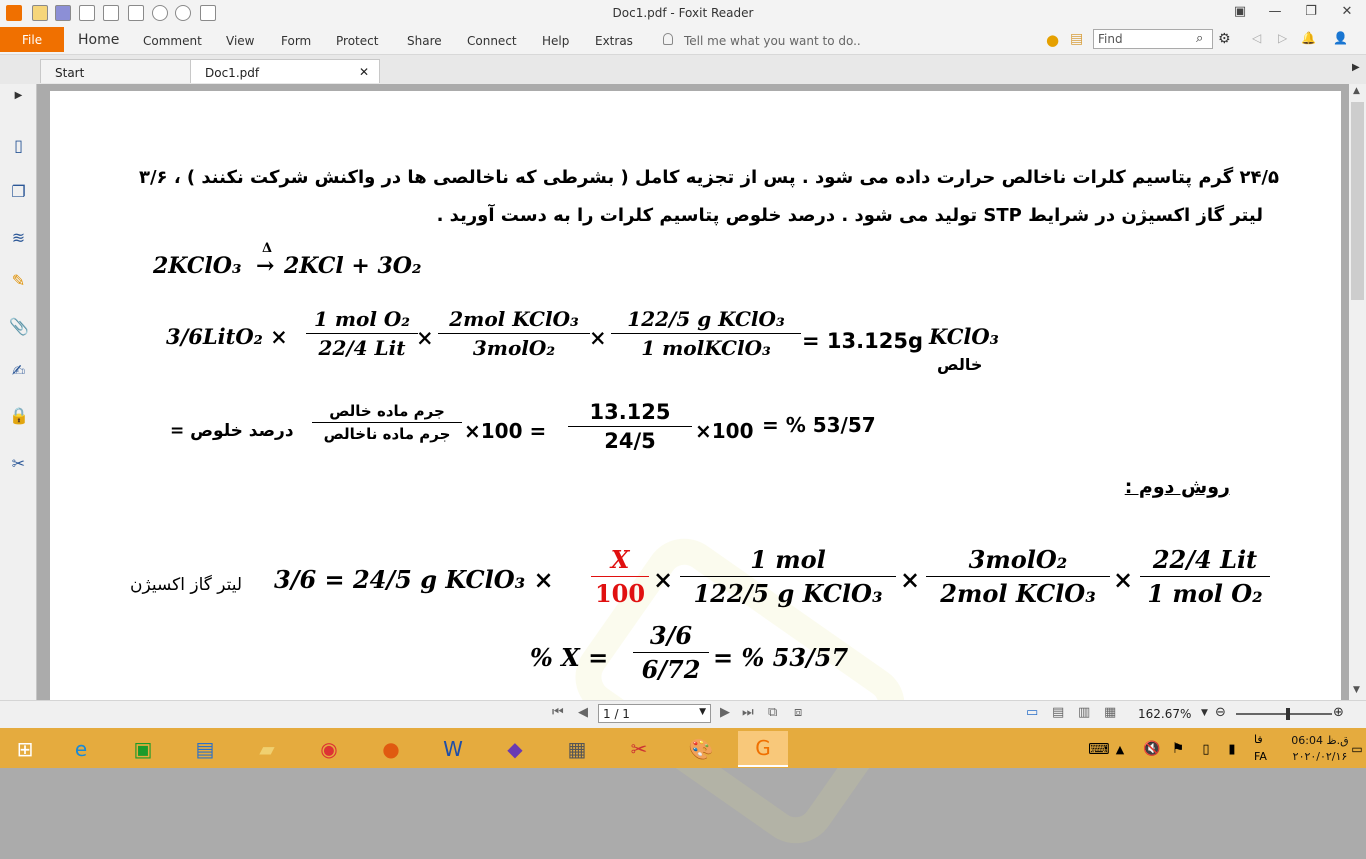 The width and height of the screenshot is (1366, 859). Describe the element at coordinates (1282, 38) in the screenshot. I see `next-result-icon: ▷` at that location.